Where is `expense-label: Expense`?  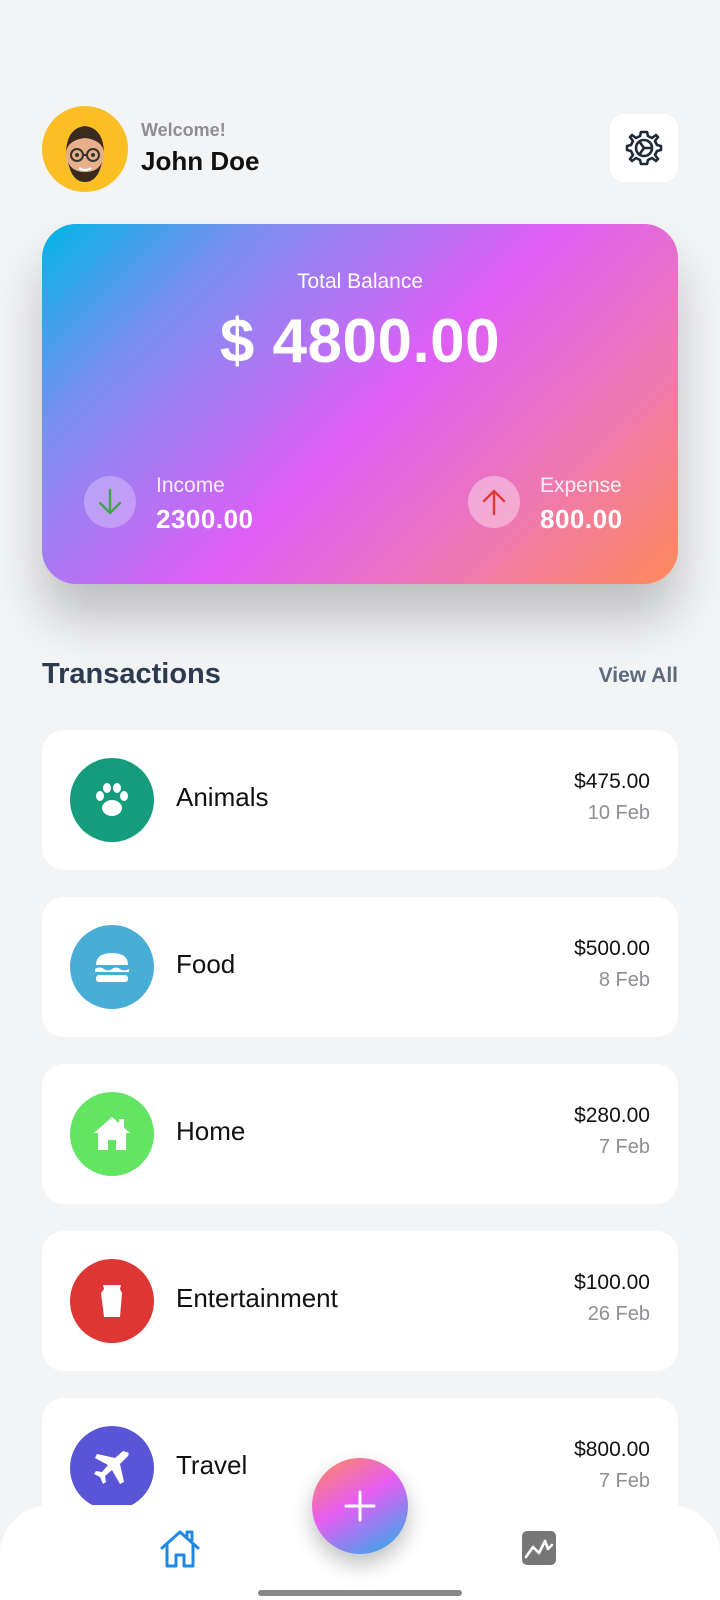
expense-label: Expense is located at coordinates (581, 485).